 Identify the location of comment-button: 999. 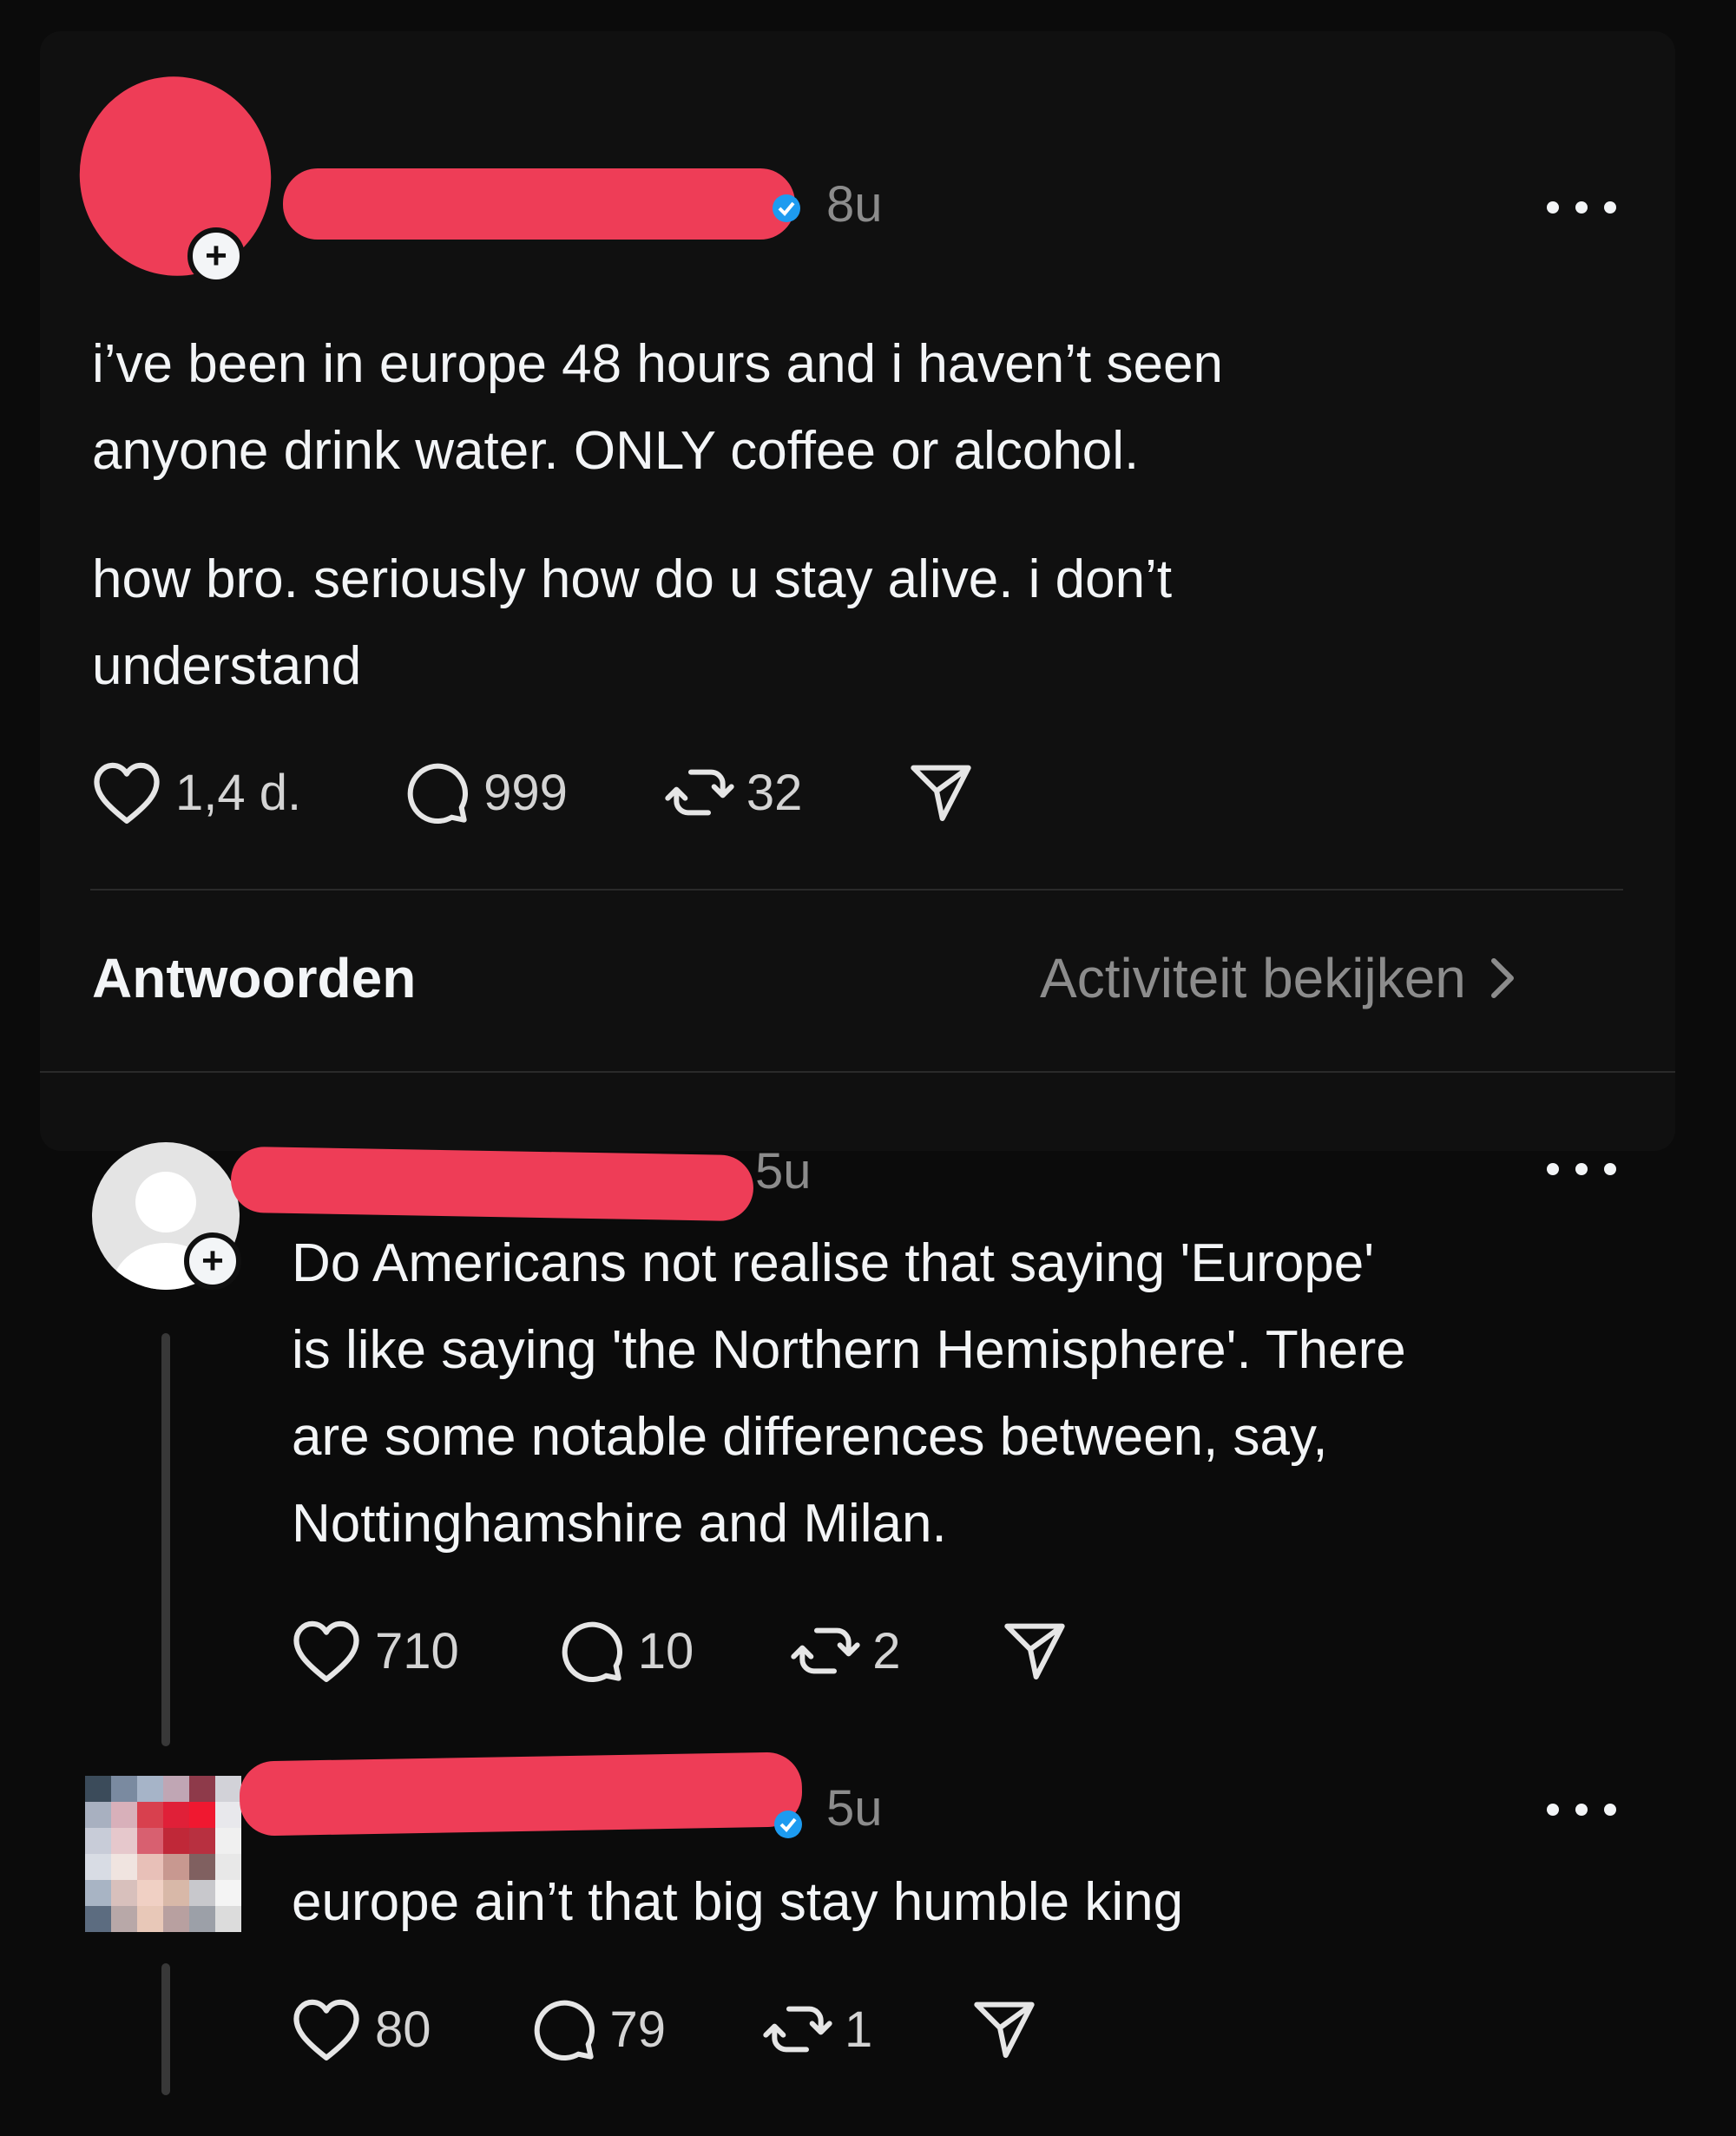
(485, 792).